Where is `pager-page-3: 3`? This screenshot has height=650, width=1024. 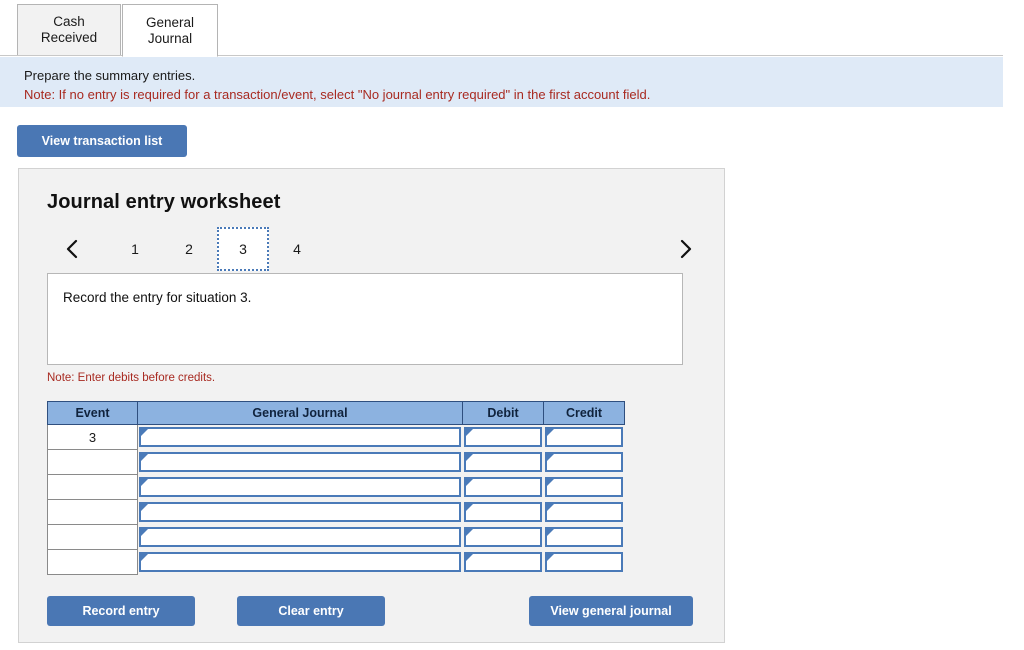
pager-page-3: 3 is located at coordinates (243, 249).